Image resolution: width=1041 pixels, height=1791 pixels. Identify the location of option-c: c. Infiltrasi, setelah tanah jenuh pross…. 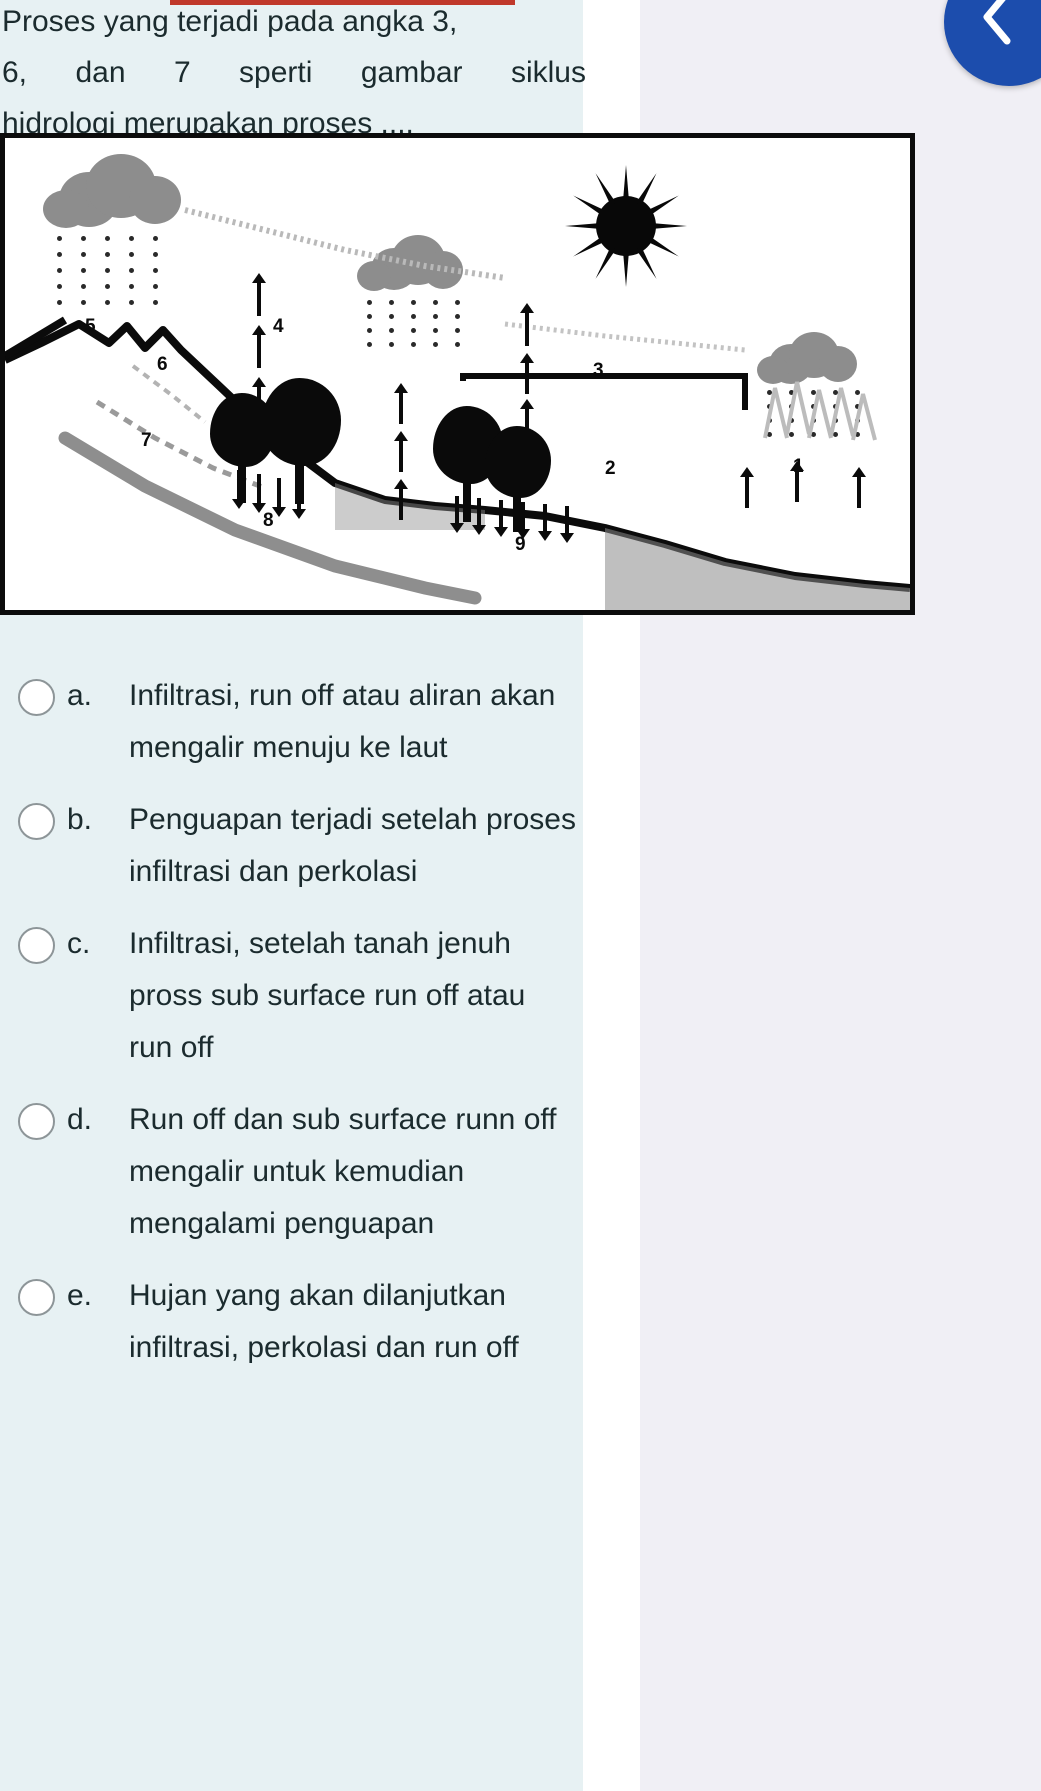
(291, 996).